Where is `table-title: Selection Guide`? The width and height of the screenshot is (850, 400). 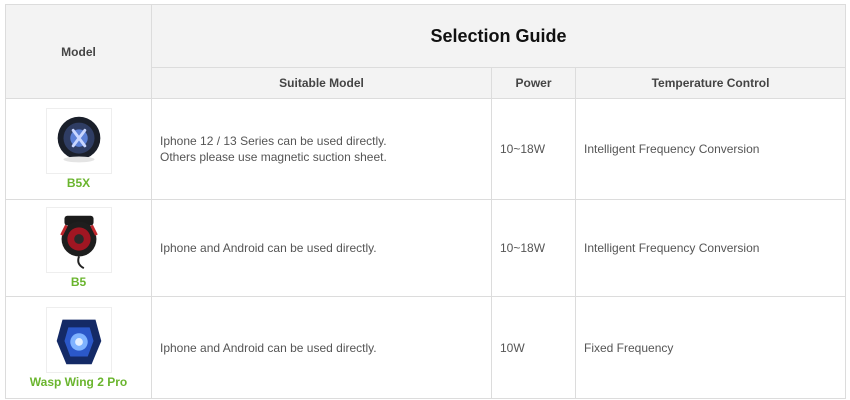
table-title: Selection Guide is located at coordinates (498, 36).